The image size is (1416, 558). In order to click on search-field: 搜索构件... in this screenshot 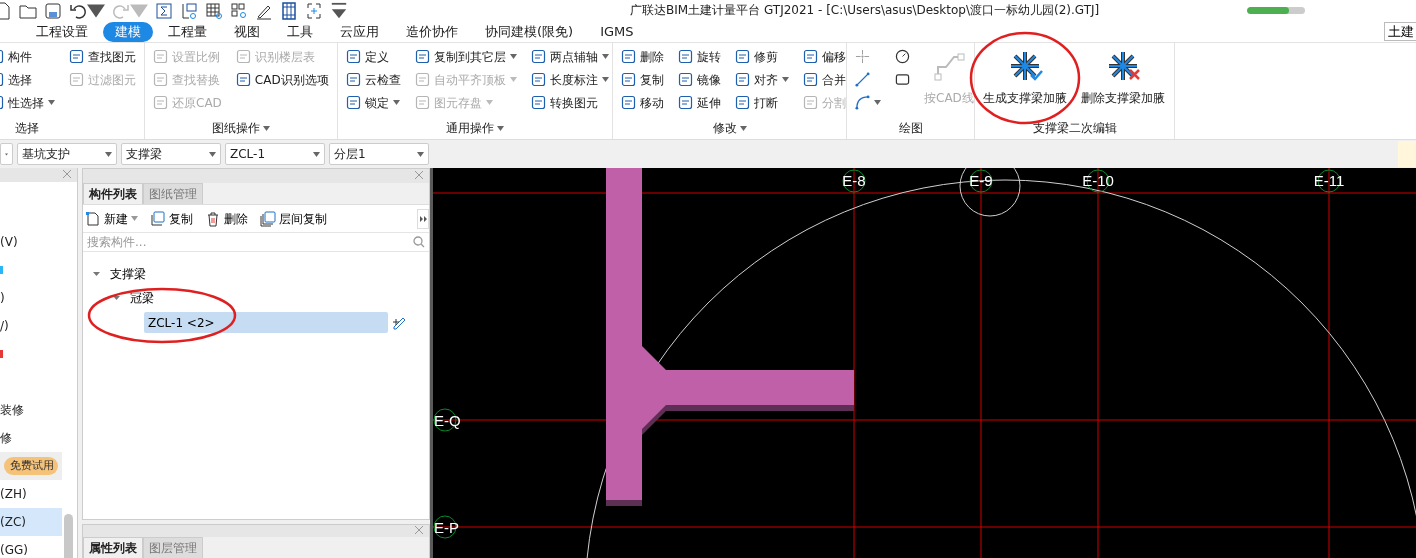, I will do `click(249, 242)`.